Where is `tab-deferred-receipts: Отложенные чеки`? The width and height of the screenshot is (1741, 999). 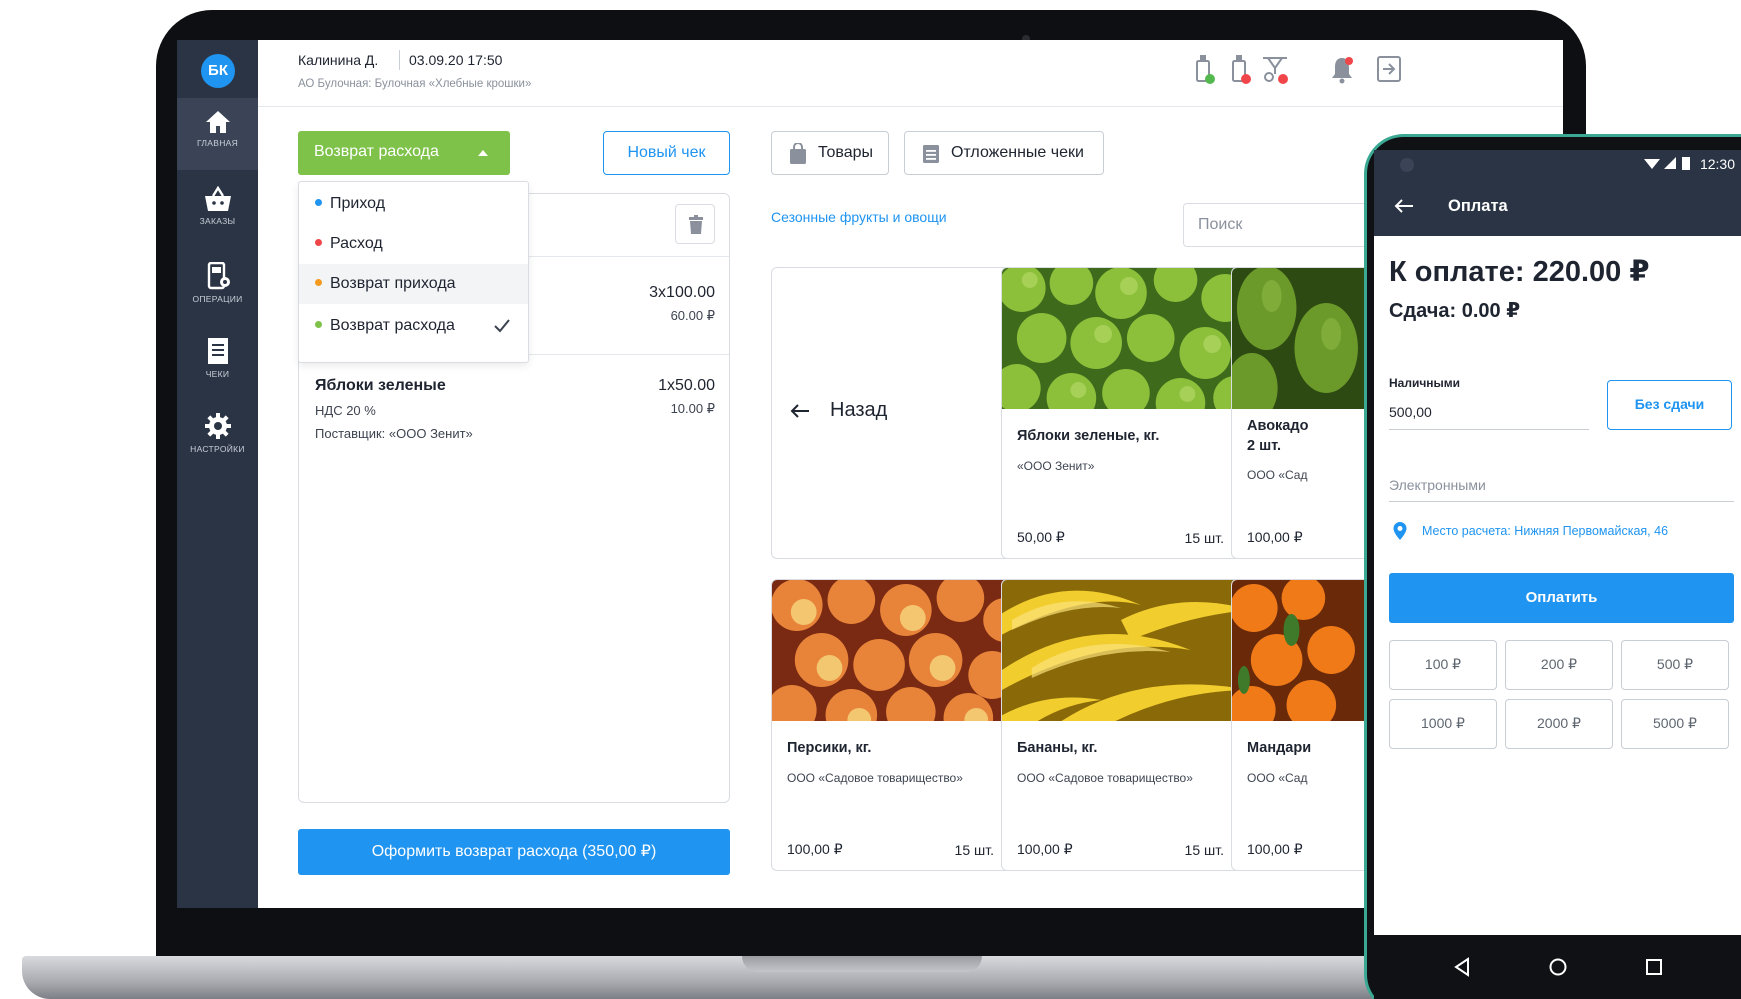 tab-deferred-receipts: Отложенные чеки is located at coordinates (1004, 153).